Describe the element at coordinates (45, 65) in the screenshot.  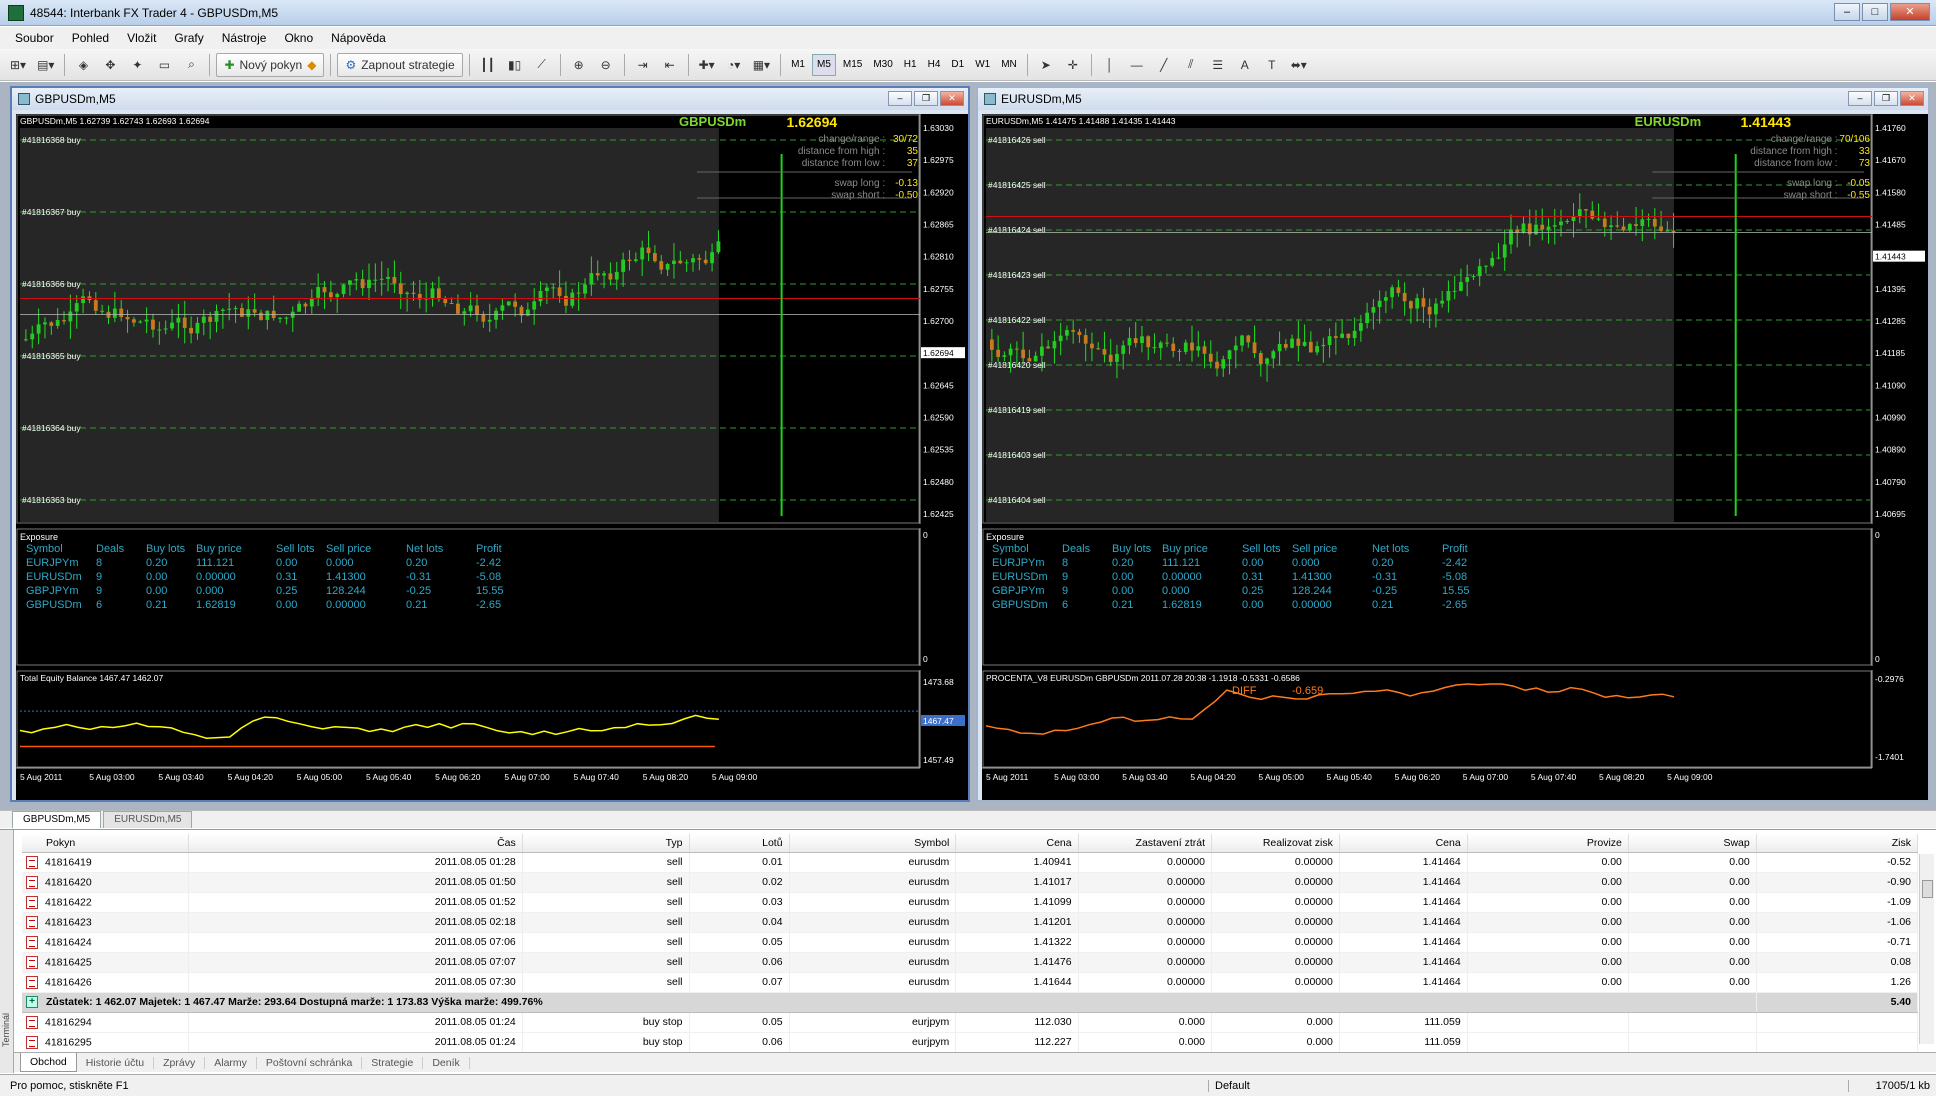
I see `profiles-icon: ▤▾` at that location.